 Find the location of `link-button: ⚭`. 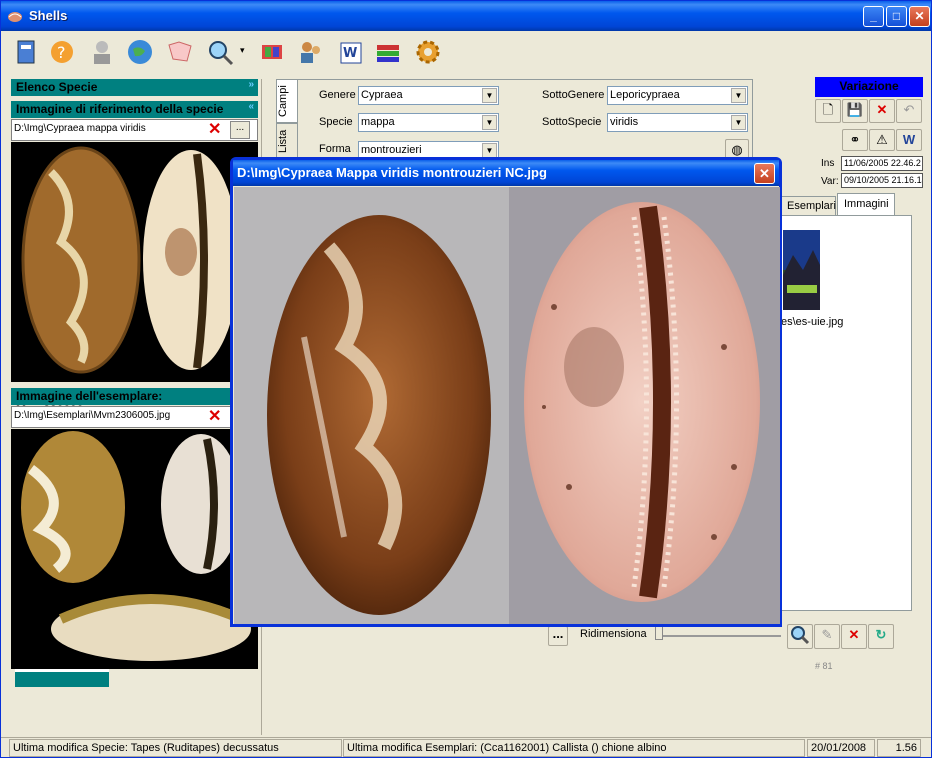

link-button: ⚭ is located at coordinates (855, 140).